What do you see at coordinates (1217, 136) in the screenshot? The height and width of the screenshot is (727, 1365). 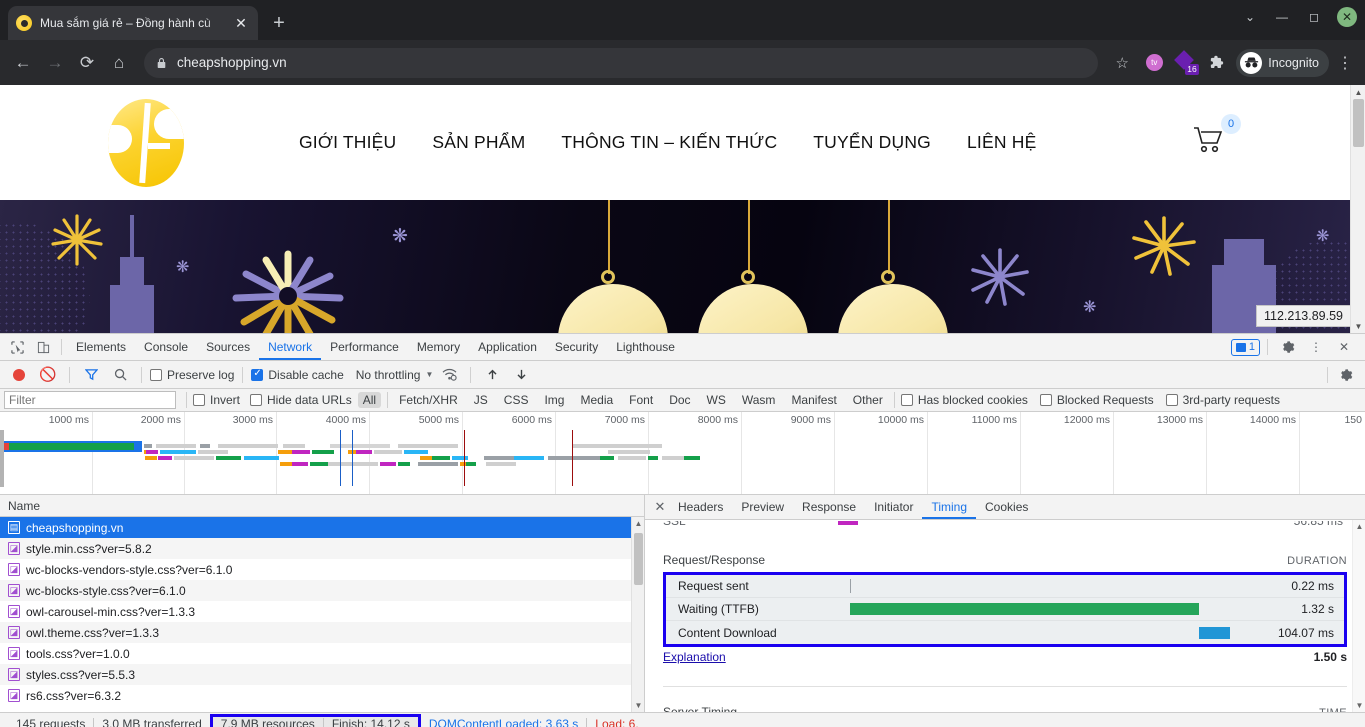 I see `cart-button: 0` at bounding box center [1217, 136].